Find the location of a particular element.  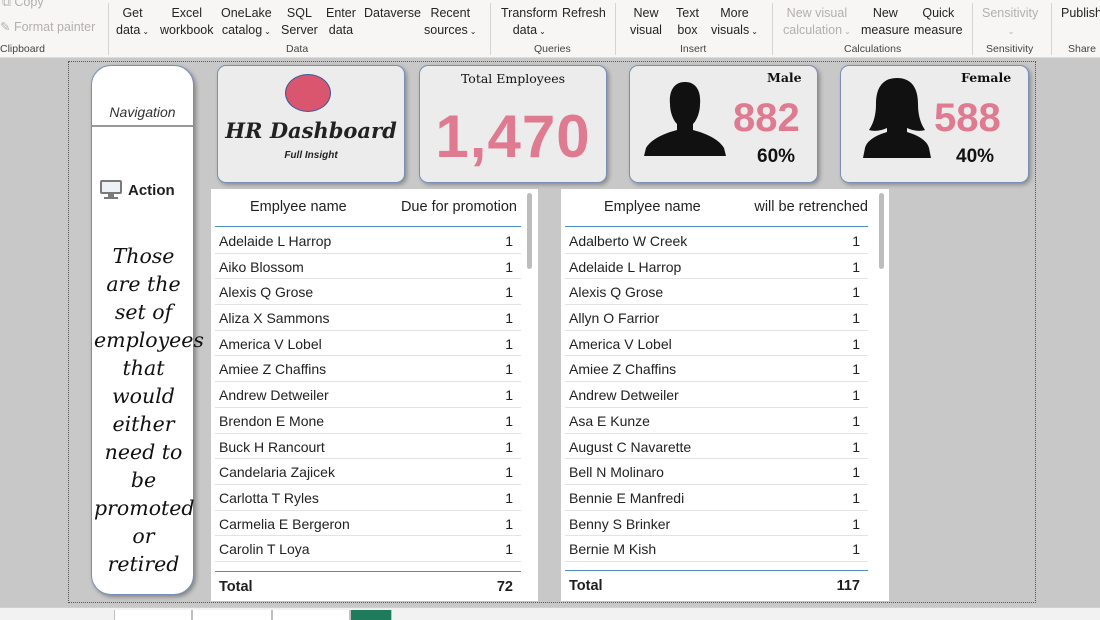

action-button: Action is located at coordinates (137, 190).